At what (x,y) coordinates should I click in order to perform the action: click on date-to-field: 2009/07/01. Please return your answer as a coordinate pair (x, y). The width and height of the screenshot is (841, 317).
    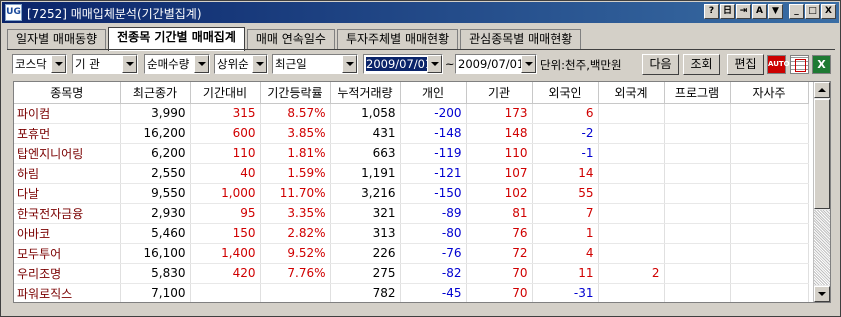
    Looking at the image, I should click on (496, 64).